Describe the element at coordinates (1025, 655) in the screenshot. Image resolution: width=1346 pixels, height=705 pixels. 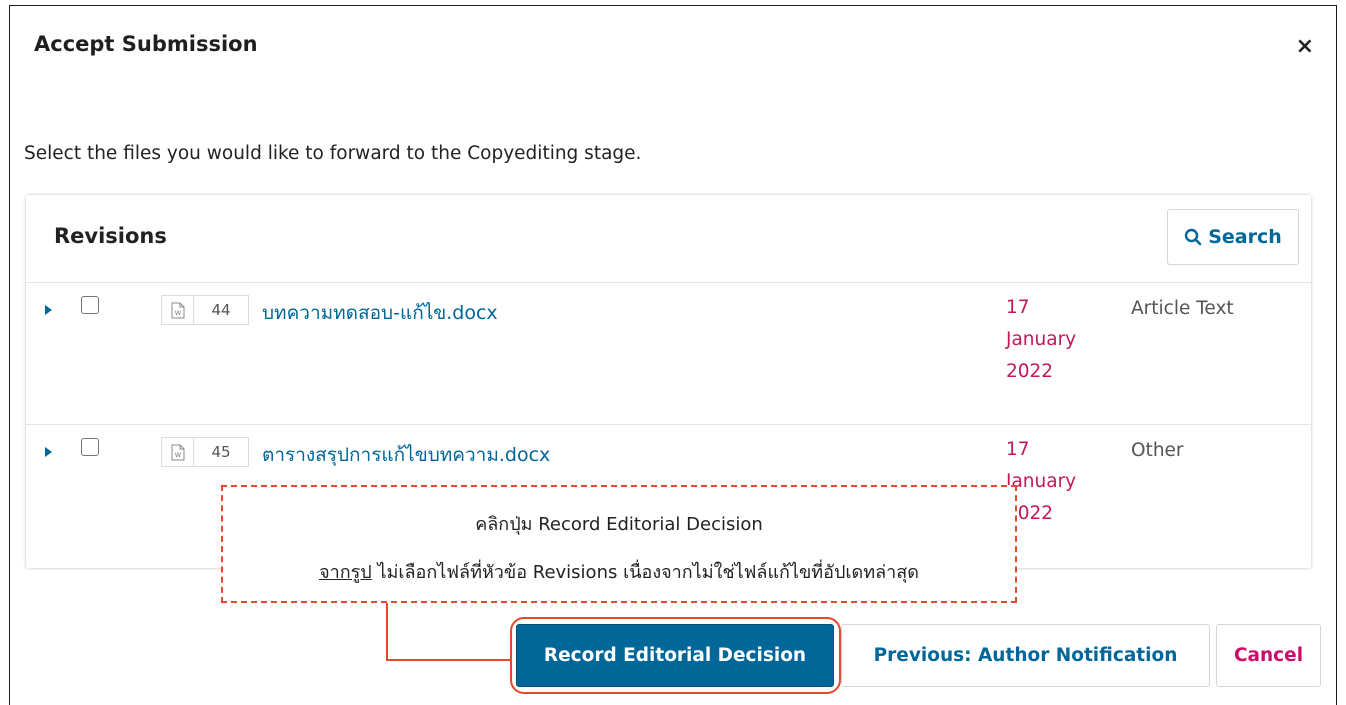
I see `previous-author-notification-button: Previous: Author Notification` at that location.